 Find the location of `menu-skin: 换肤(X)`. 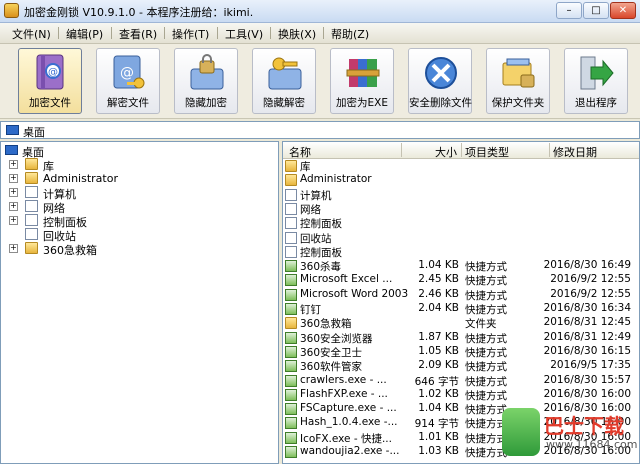

menu-skin: 换肤(X) is located at coordinates (297, 34).